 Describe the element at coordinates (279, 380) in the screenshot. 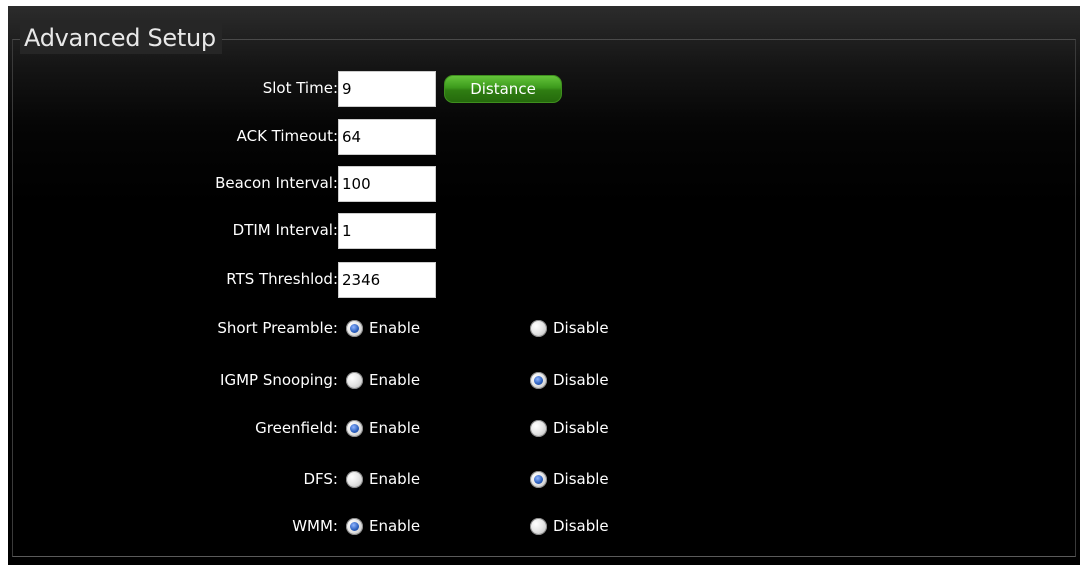

I see `igmp-snooping-label: IGMP Snooping:` at that location.